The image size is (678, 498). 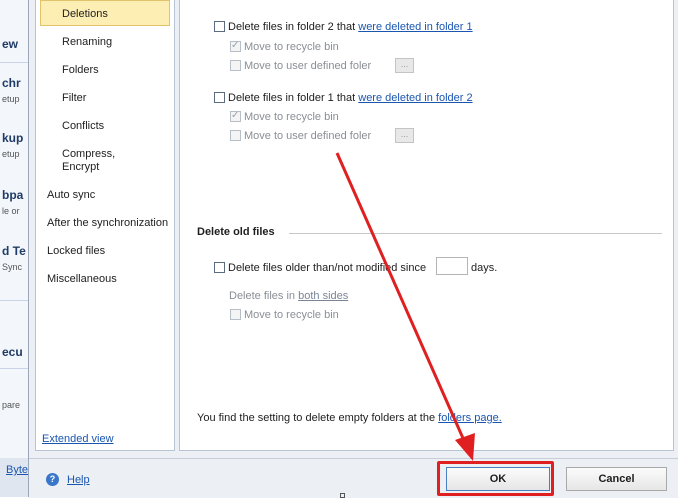 What do you see at coordinates (76, 251) in the screenshot?
I see `sidebar-item-locked-files: Locked files` at bounding box center [76, 251].